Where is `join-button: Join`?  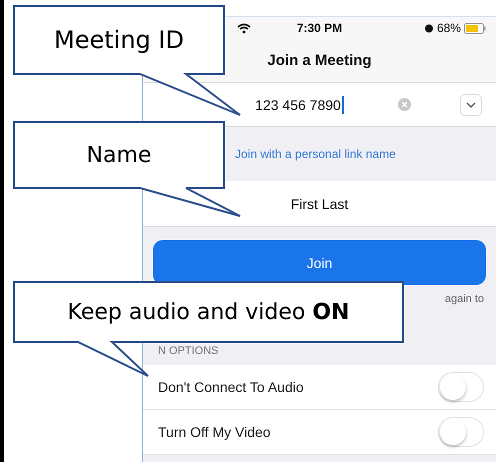
join-button: Join is located at coordinates (319, 262).